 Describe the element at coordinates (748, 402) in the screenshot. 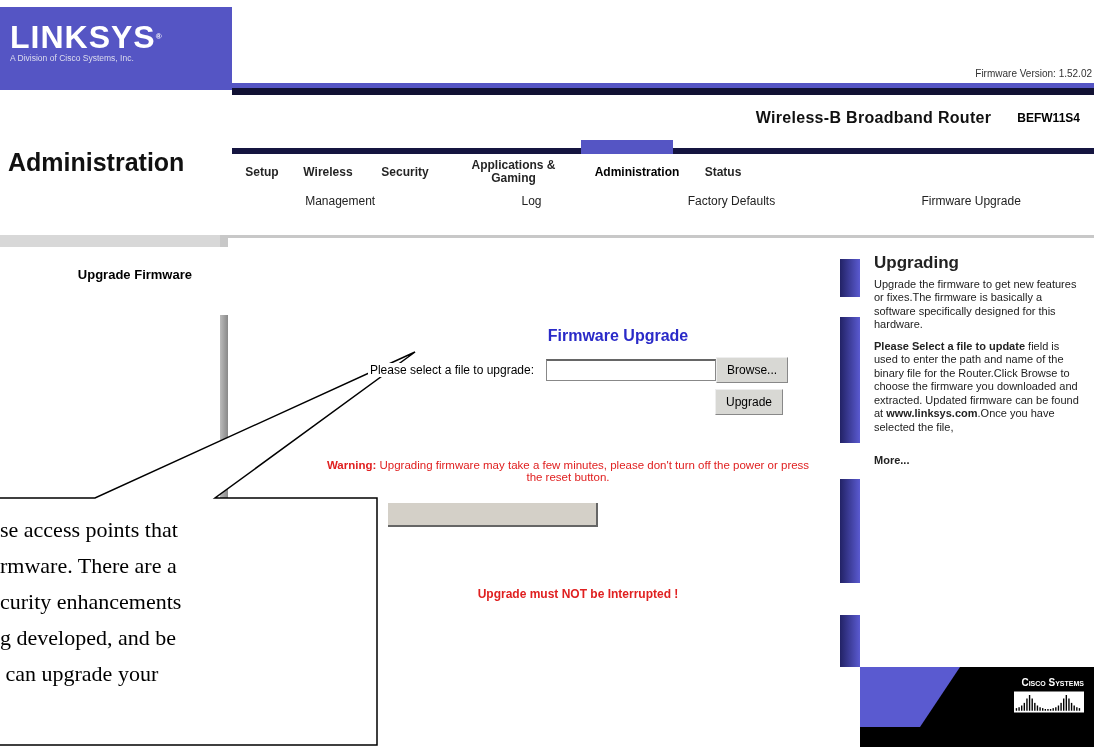

I see `upgrade-button: Upgrade` at that location.